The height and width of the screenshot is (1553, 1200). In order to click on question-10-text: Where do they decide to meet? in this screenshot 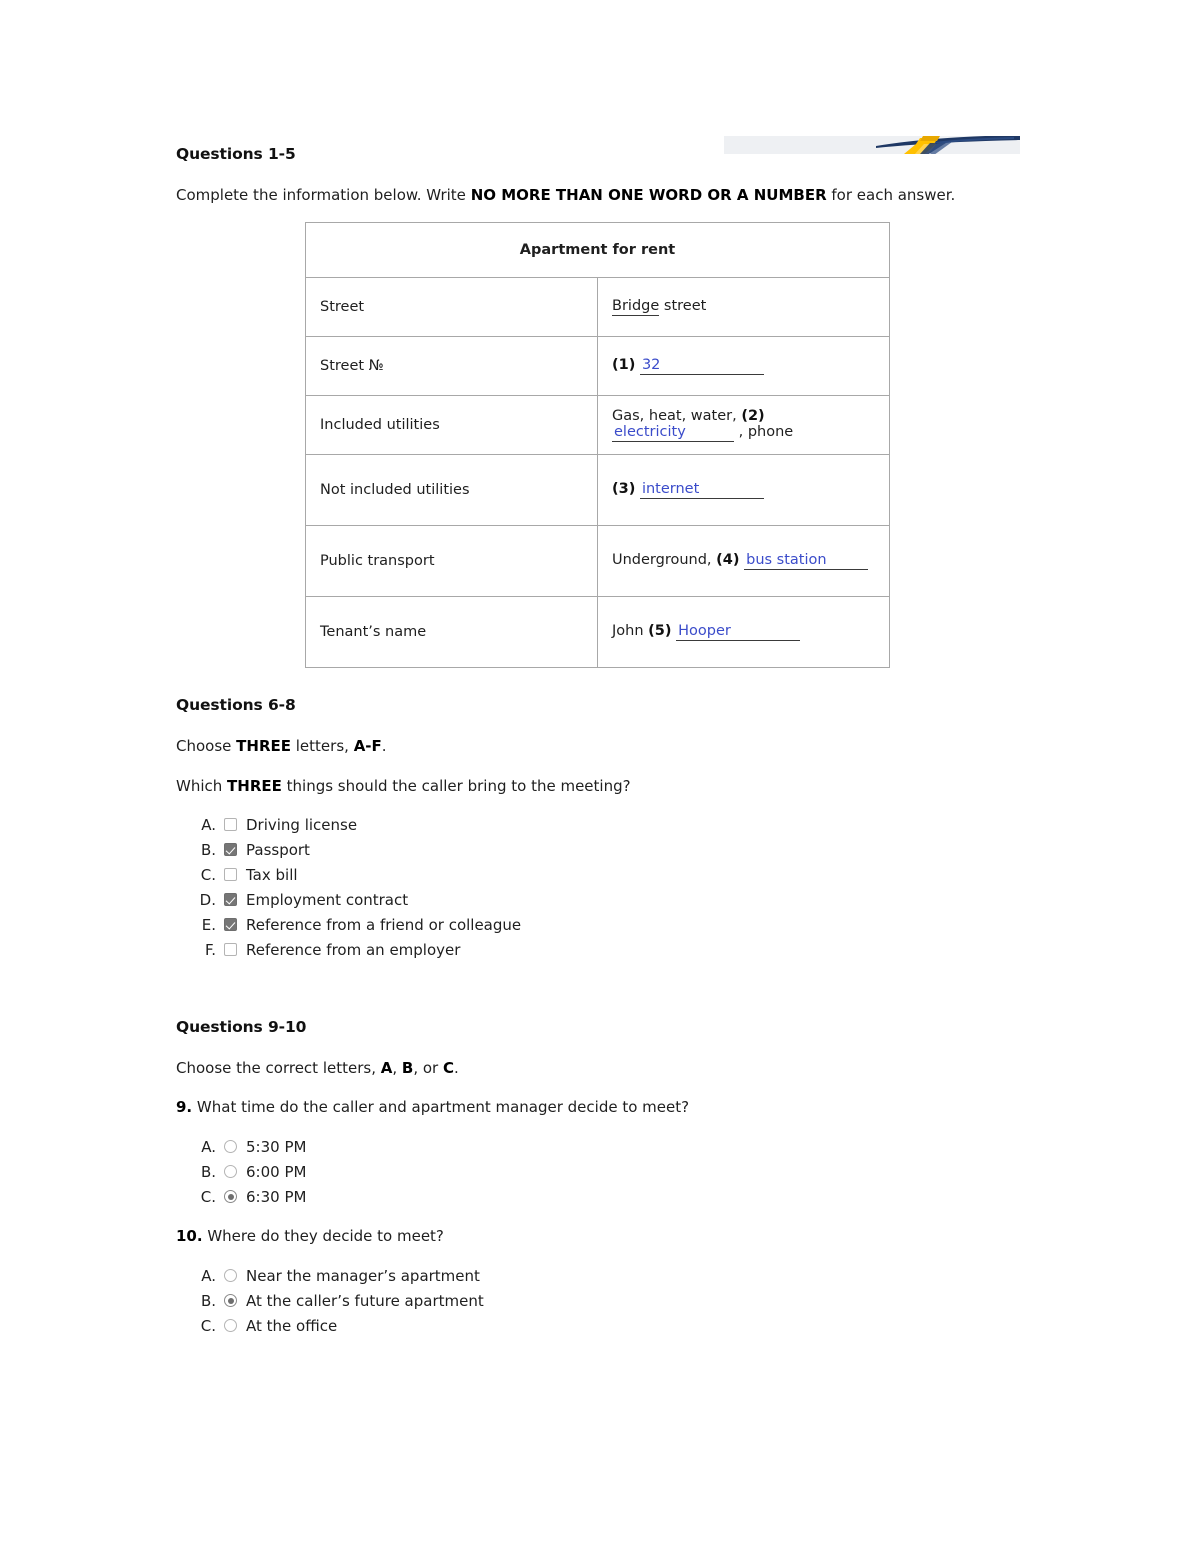, I will do `click(323, 1236)`.